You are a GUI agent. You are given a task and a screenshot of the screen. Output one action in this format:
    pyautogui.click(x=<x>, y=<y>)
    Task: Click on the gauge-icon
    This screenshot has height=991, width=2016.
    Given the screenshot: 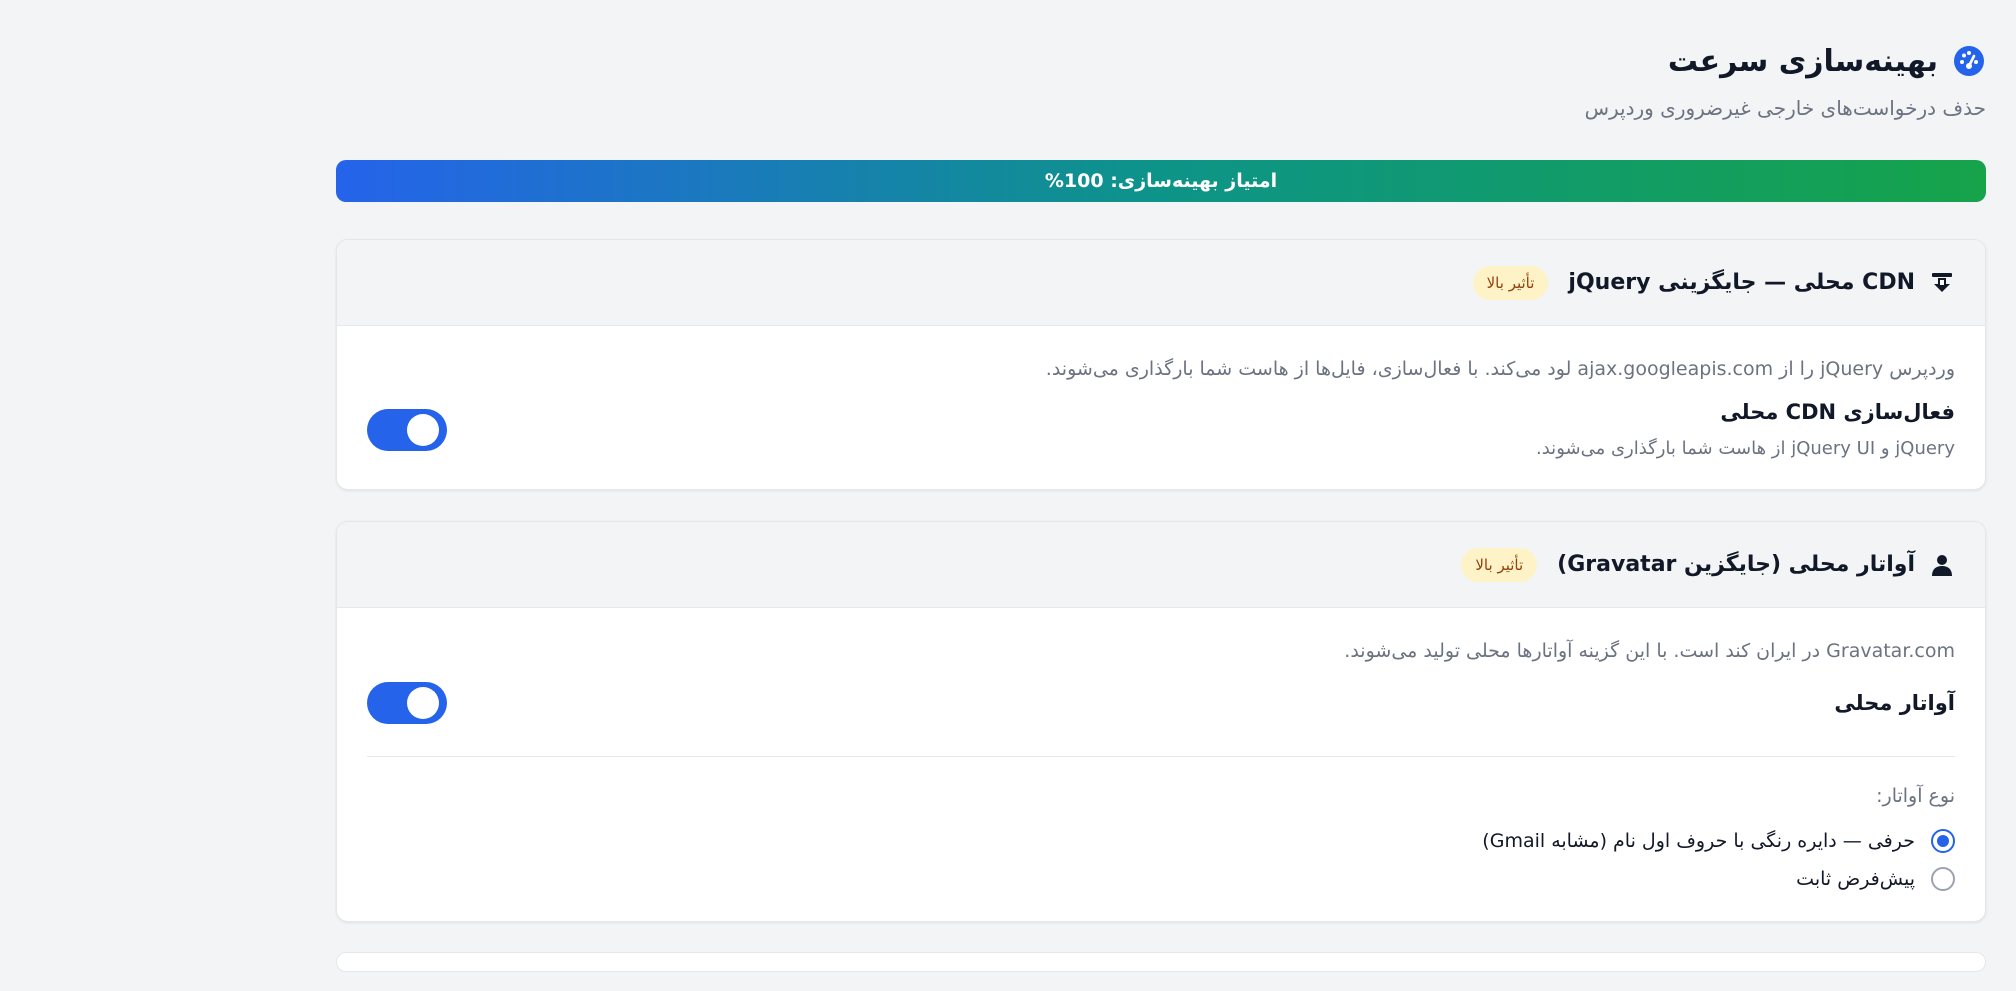 What is the action you would take?
    pyautogui.click(x=1969, y=61)
    